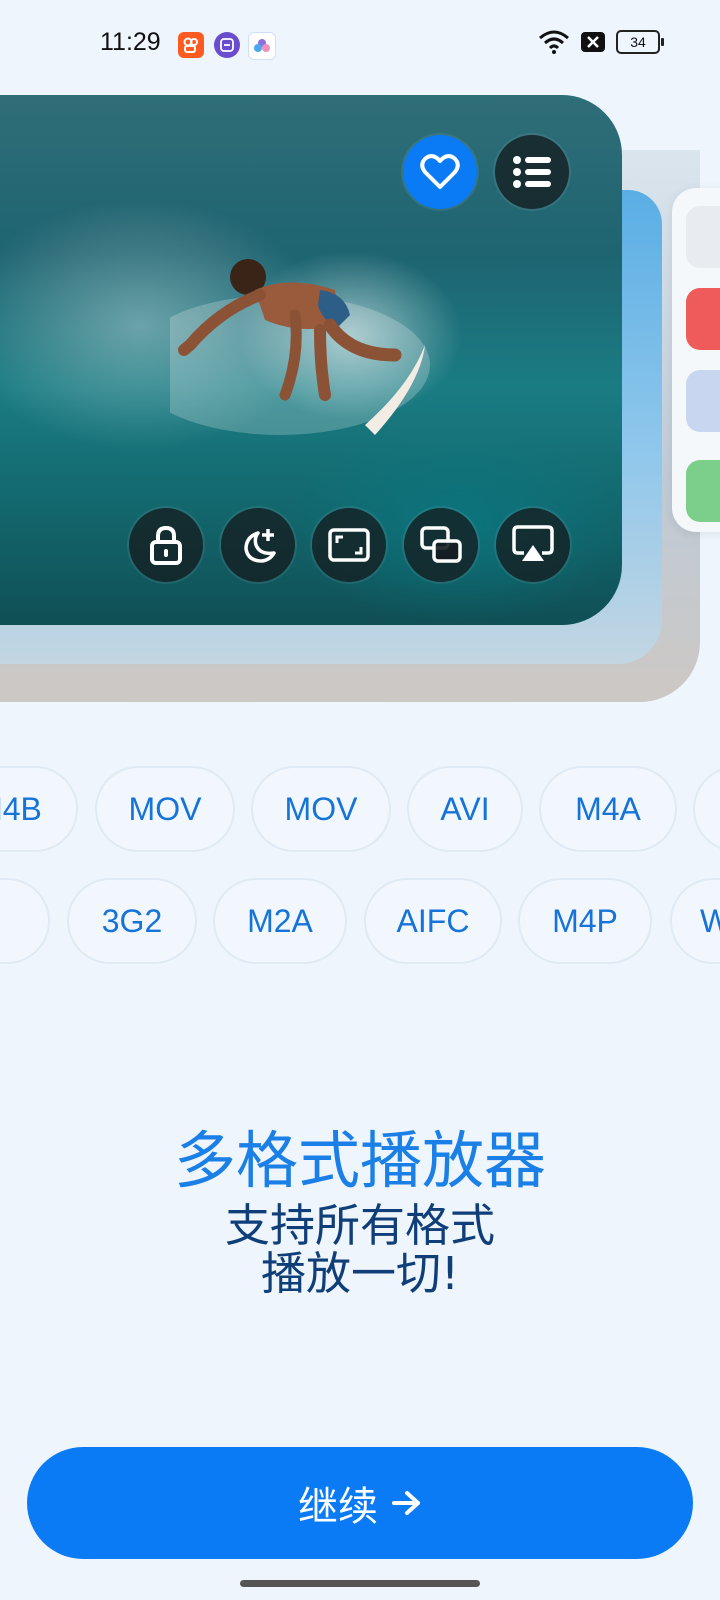  I want to click on cast-icon, so click(533, 543).